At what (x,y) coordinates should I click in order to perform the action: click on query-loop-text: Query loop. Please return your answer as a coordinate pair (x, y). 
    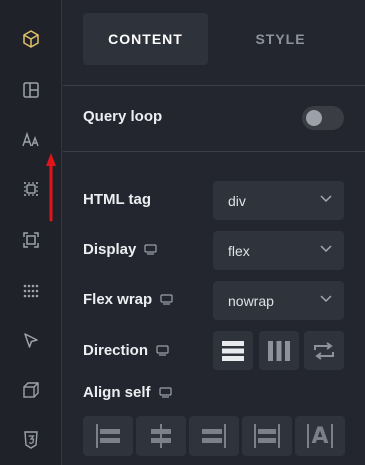
    Looking at the image, I should click on (123, 116).